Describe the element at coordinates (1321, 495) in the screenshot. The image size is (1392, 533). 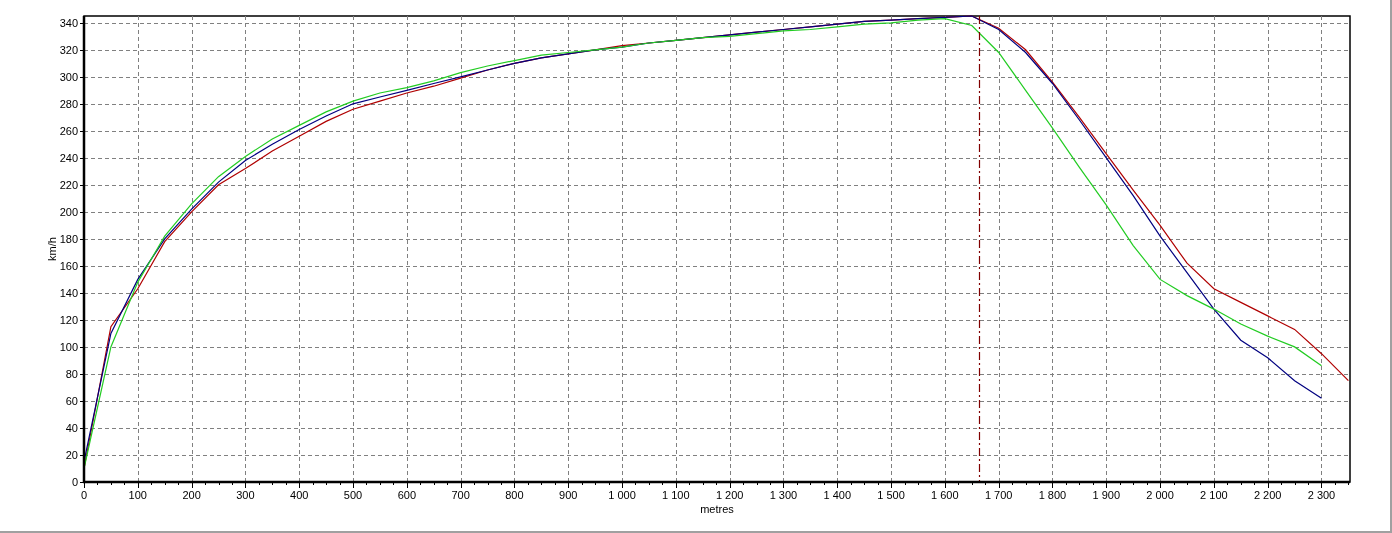
I see `x-tick-label: 2 300` at that location.